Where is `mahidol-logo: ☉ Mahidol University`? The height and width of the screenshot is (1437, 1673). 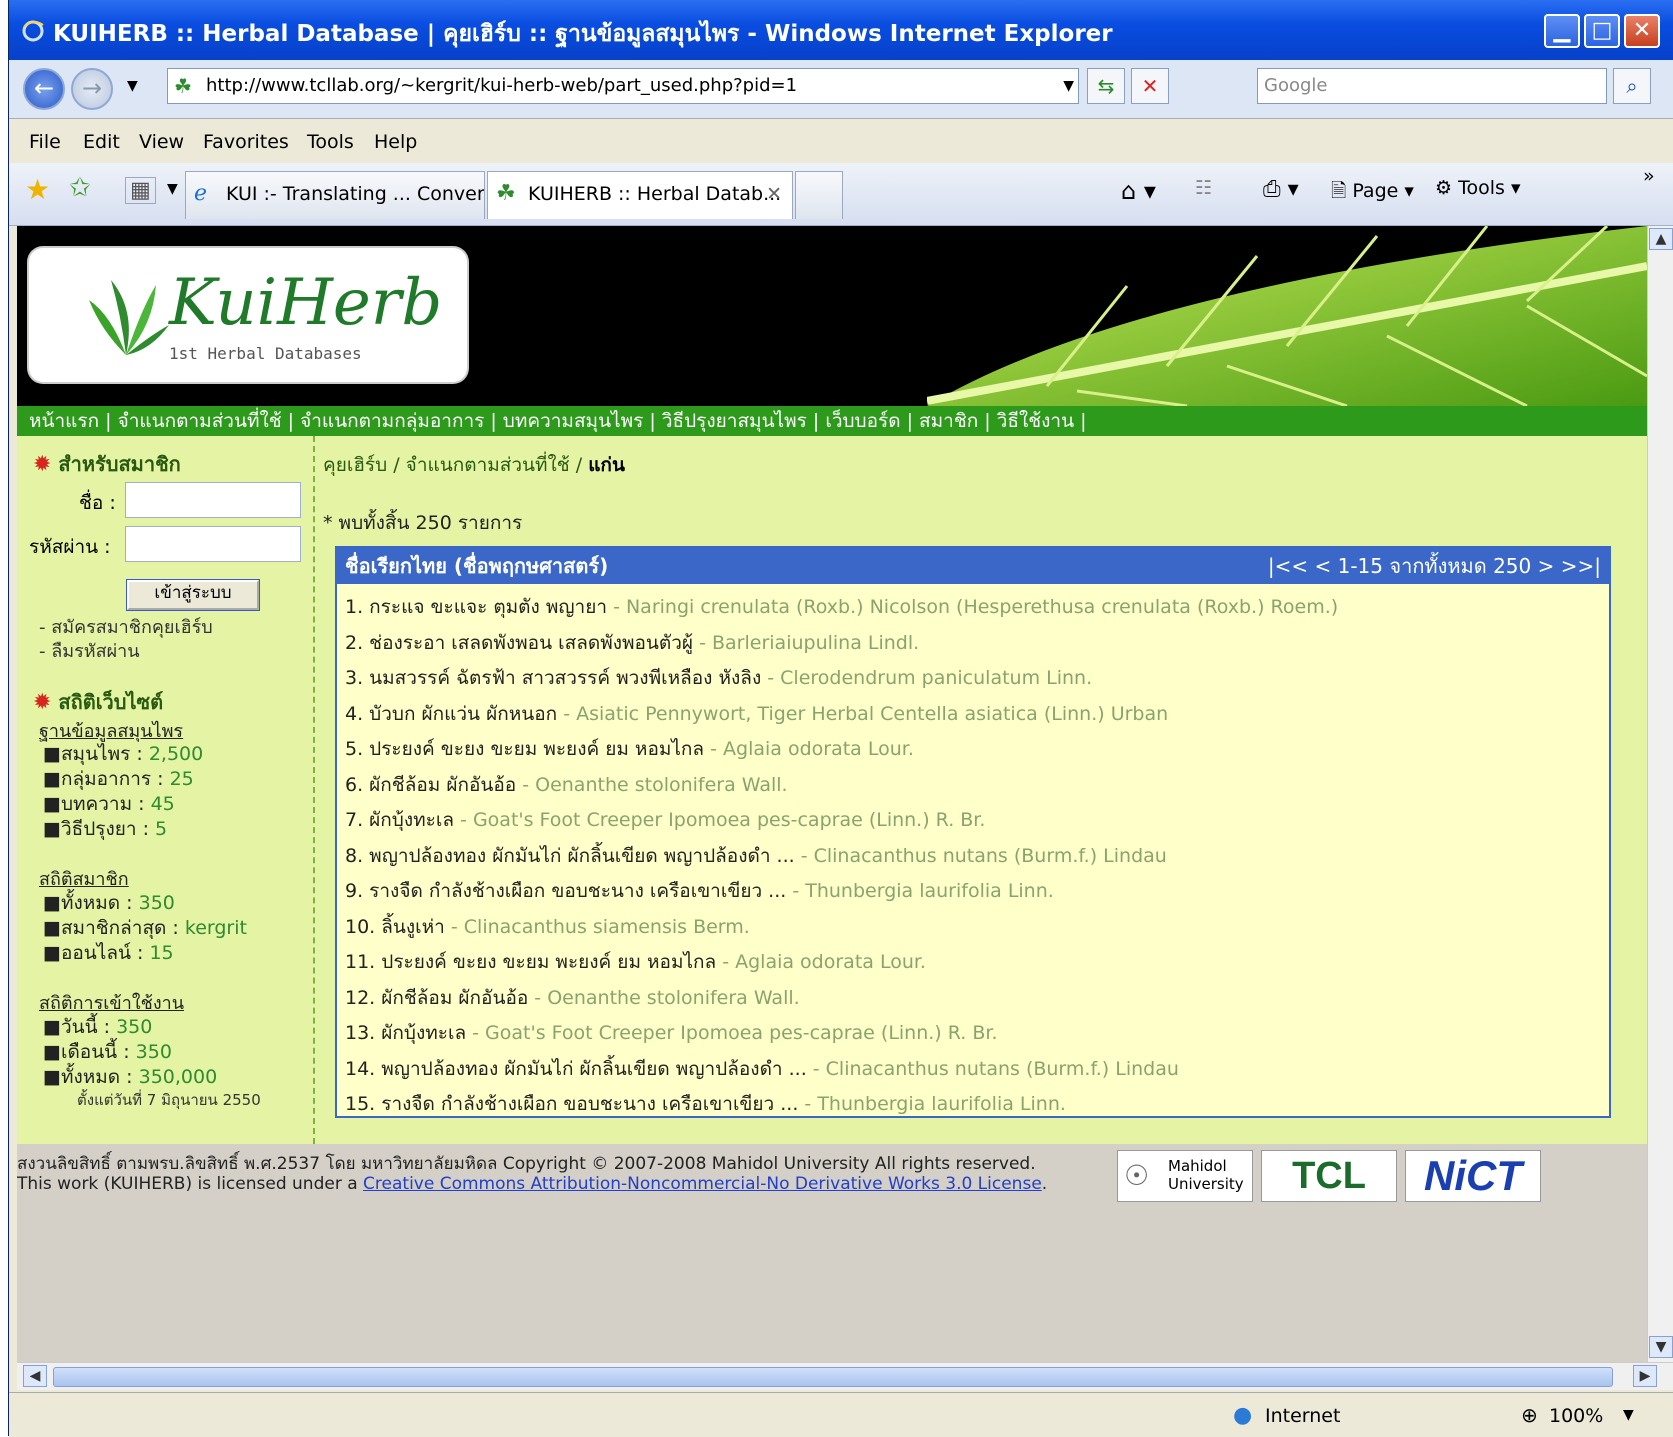 mahidol-logo: ☉ Mahidol University is located at coordinates (1185, 1176).